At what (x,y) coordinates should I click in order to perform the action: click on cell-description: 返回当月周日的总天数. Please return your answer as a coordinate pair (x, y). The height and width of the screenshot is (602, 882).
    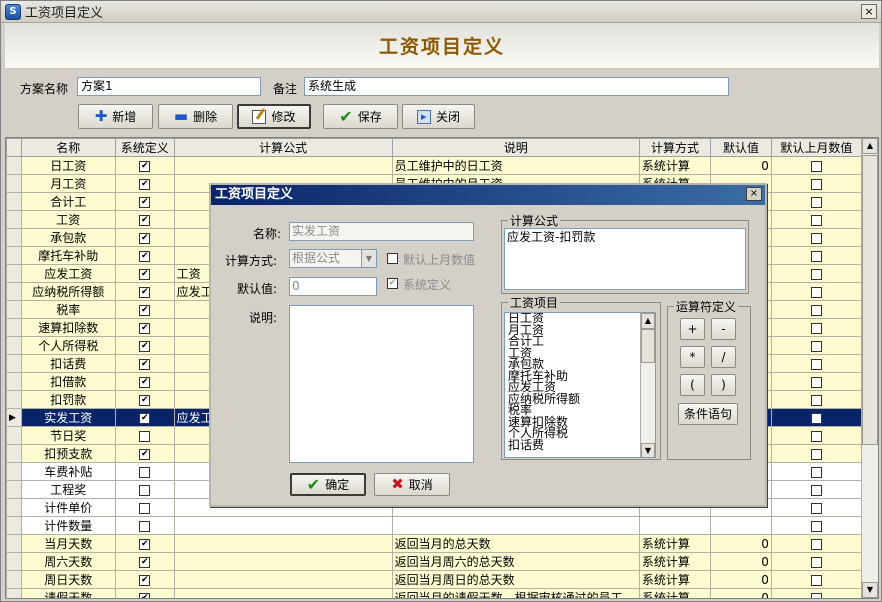
    Looking at the image, I should click on (515, 579).